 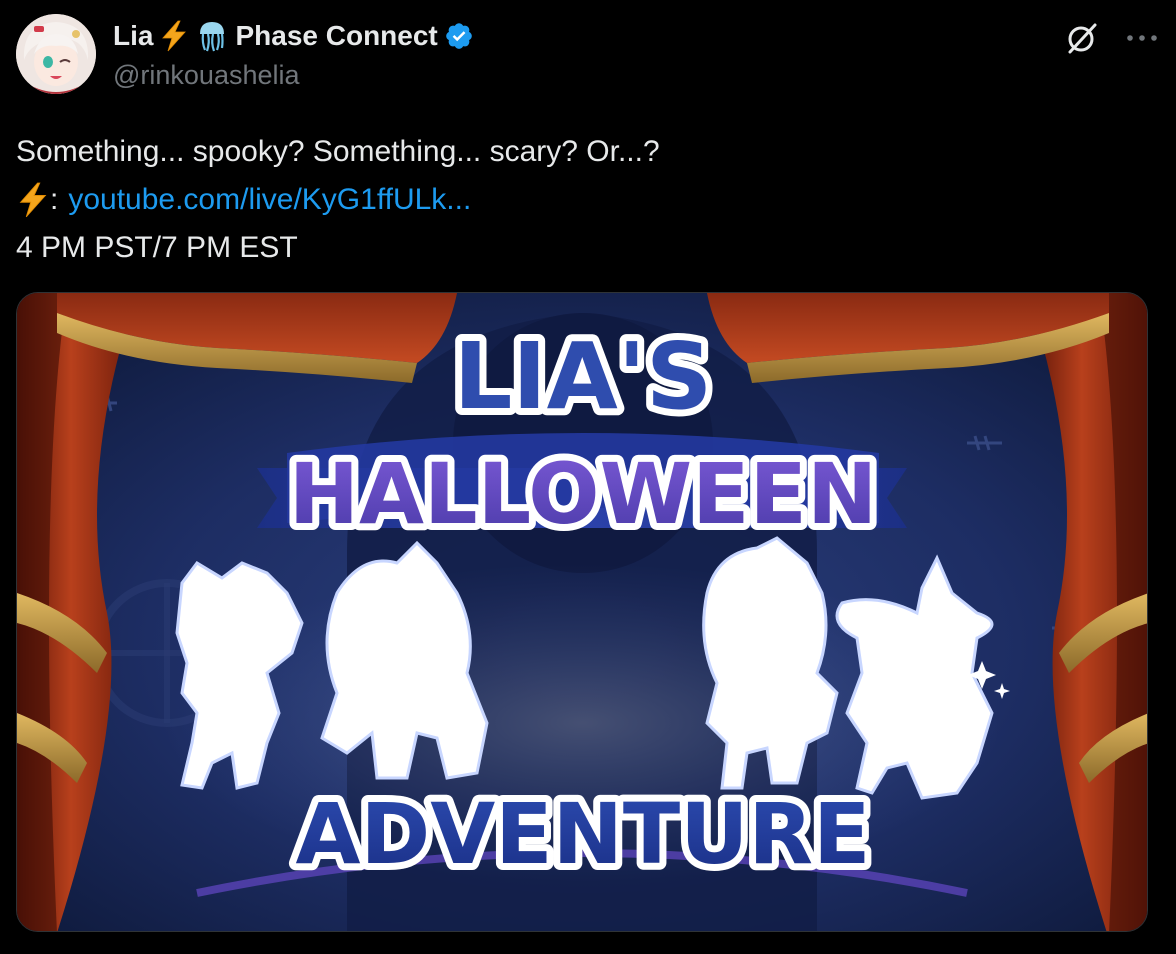 I want to click on grok-icon, so click(x=1082, y=38).